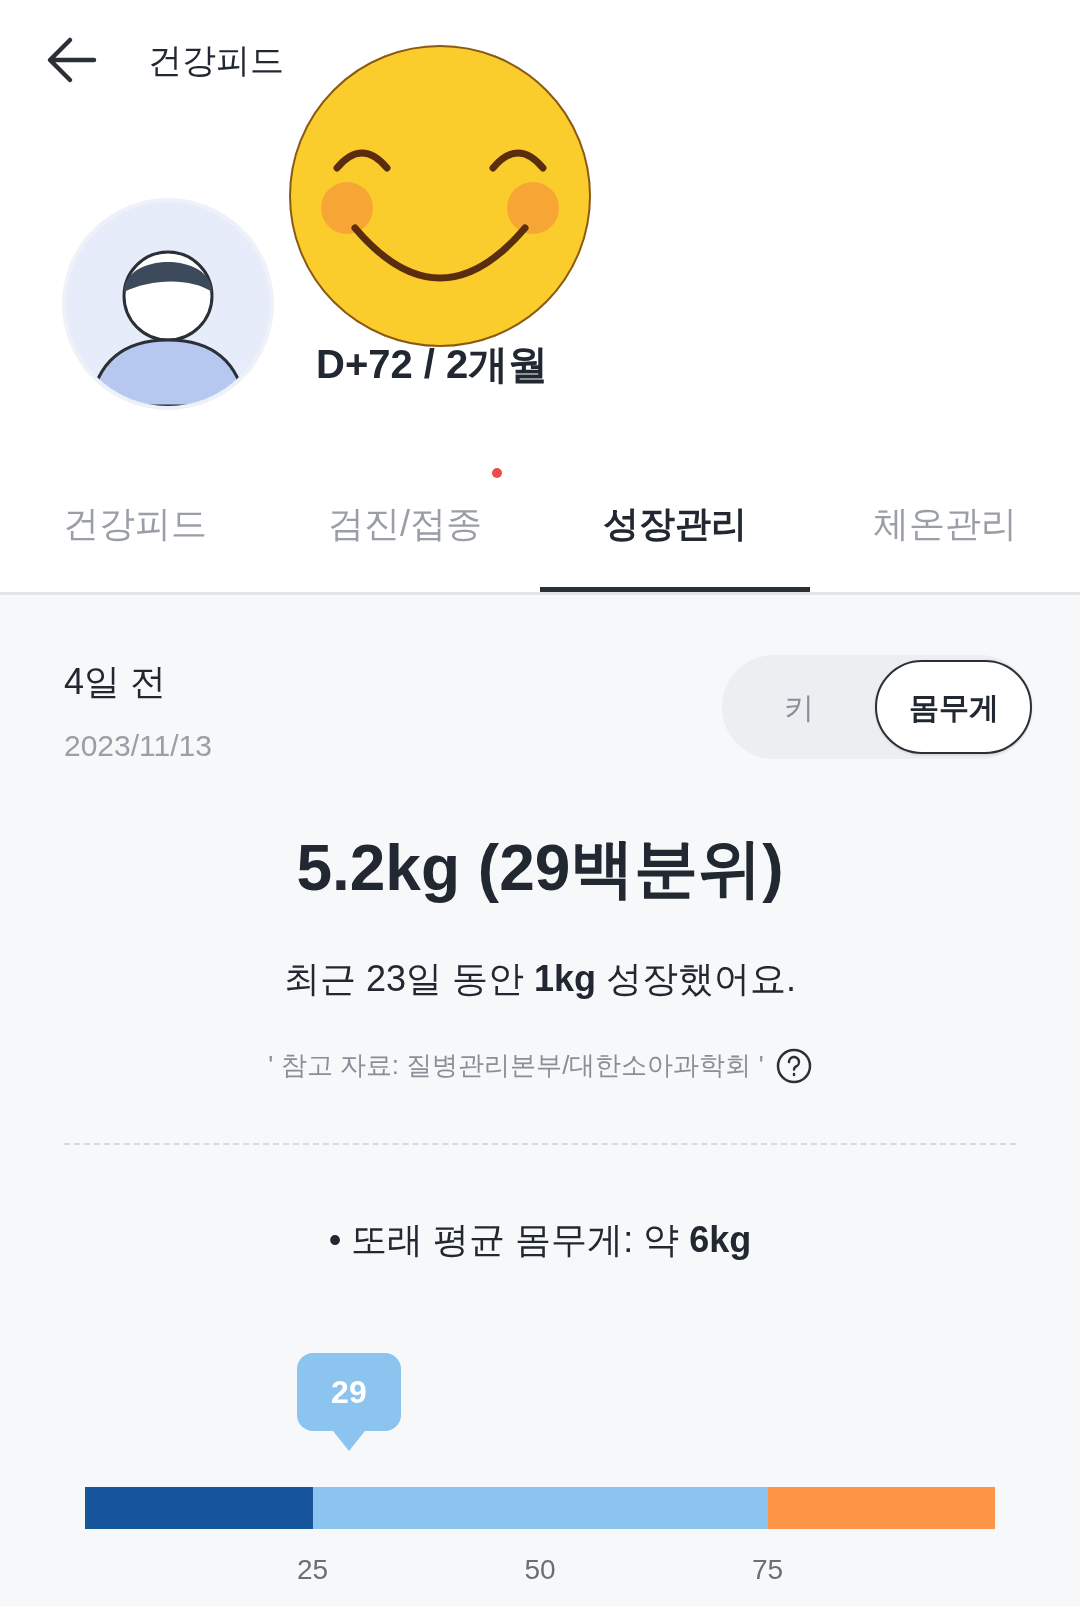 This screenshot has width=1080, height=1606. What do you see at coordinates (432, 364) in the screenshot?
I see `baby-age: D+72 / 2개월` at bounding box center [432, 364].